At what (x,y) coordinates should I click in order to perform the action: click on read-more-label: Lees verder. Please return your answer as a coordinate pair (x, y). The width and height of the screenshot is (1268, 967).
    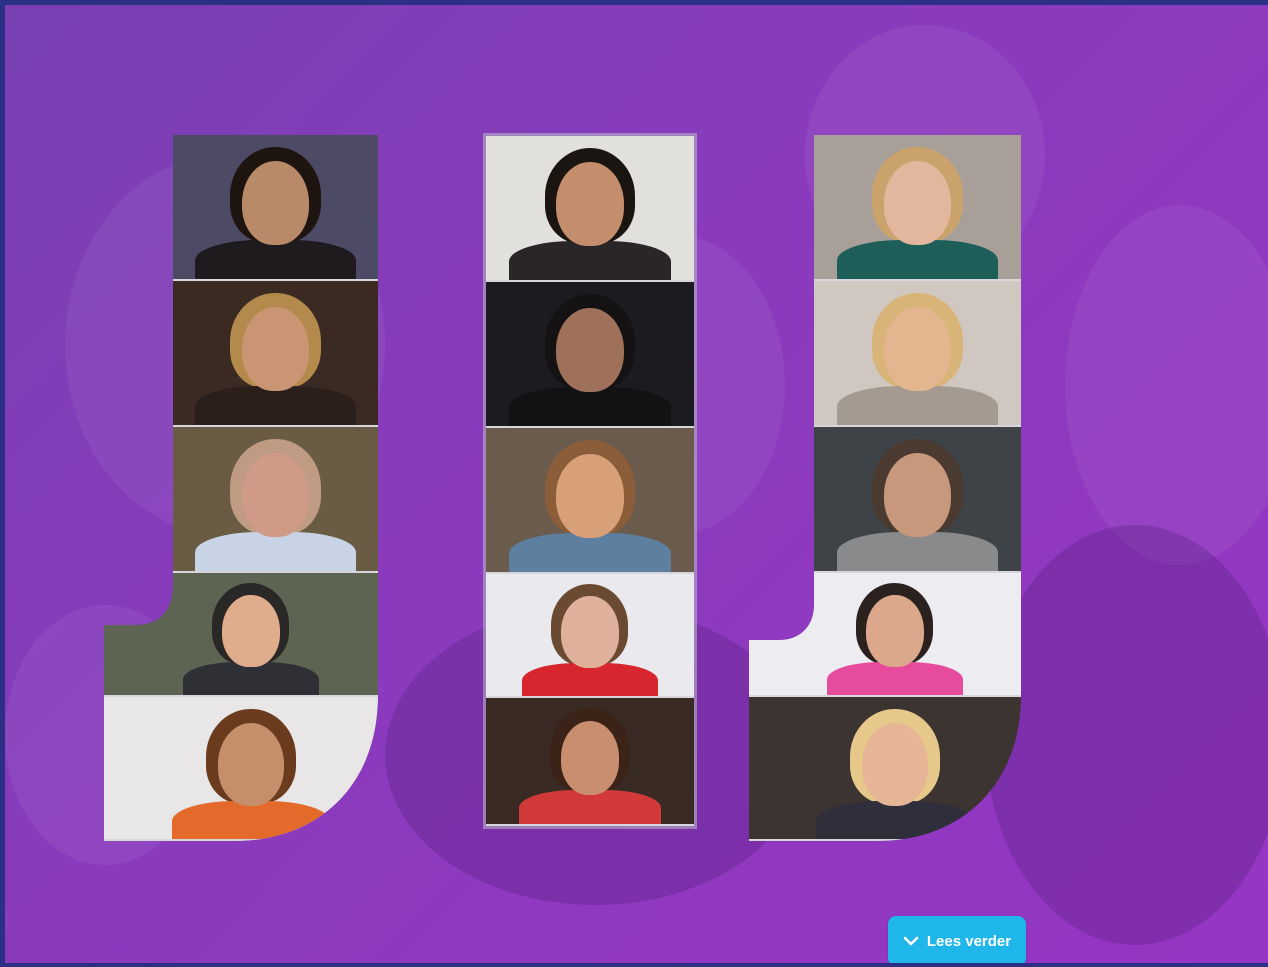
    Looking at the image, I should click on (969, 941).